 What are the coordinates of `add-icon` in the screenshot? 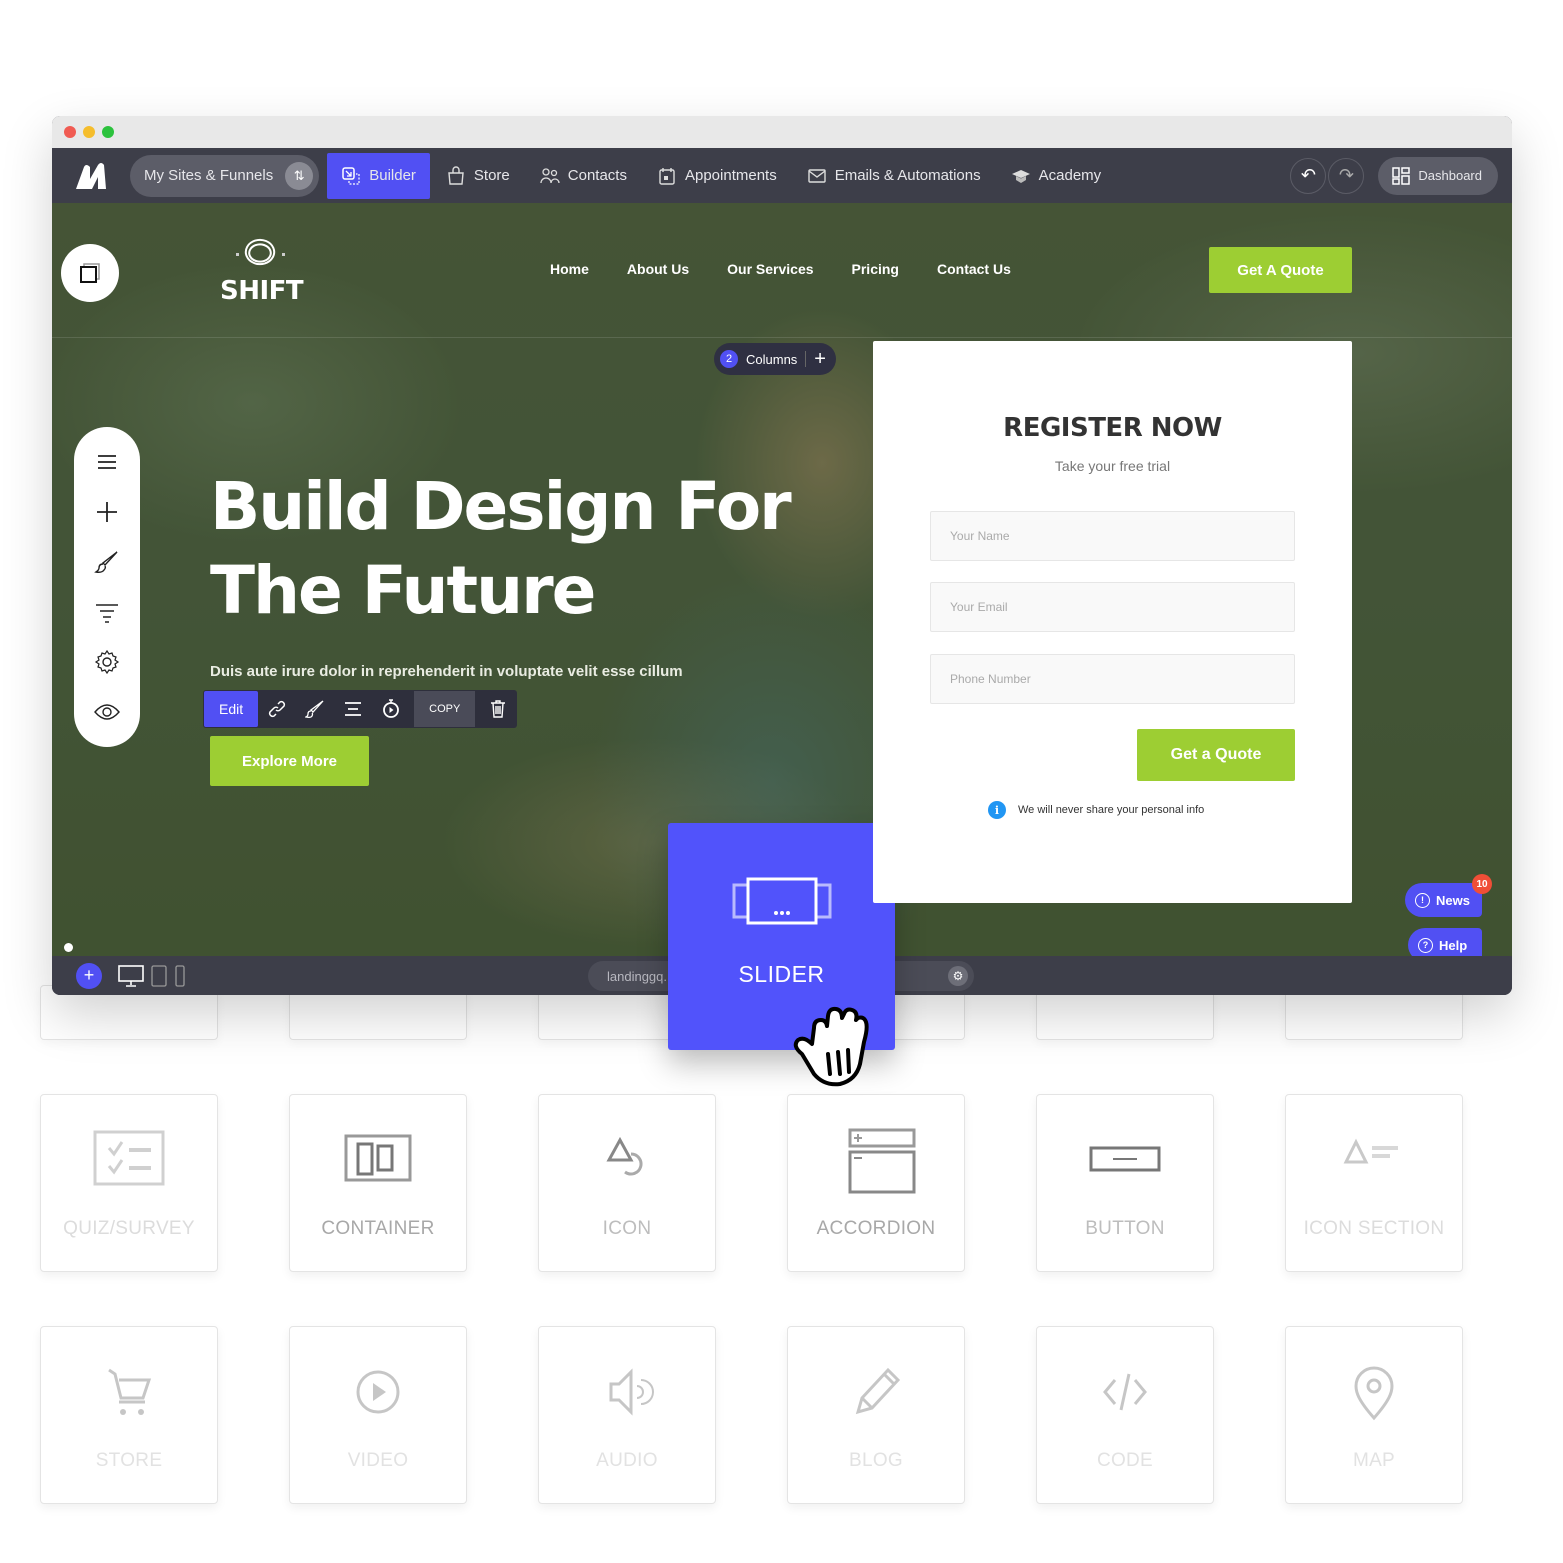 It's located at (107, 512).